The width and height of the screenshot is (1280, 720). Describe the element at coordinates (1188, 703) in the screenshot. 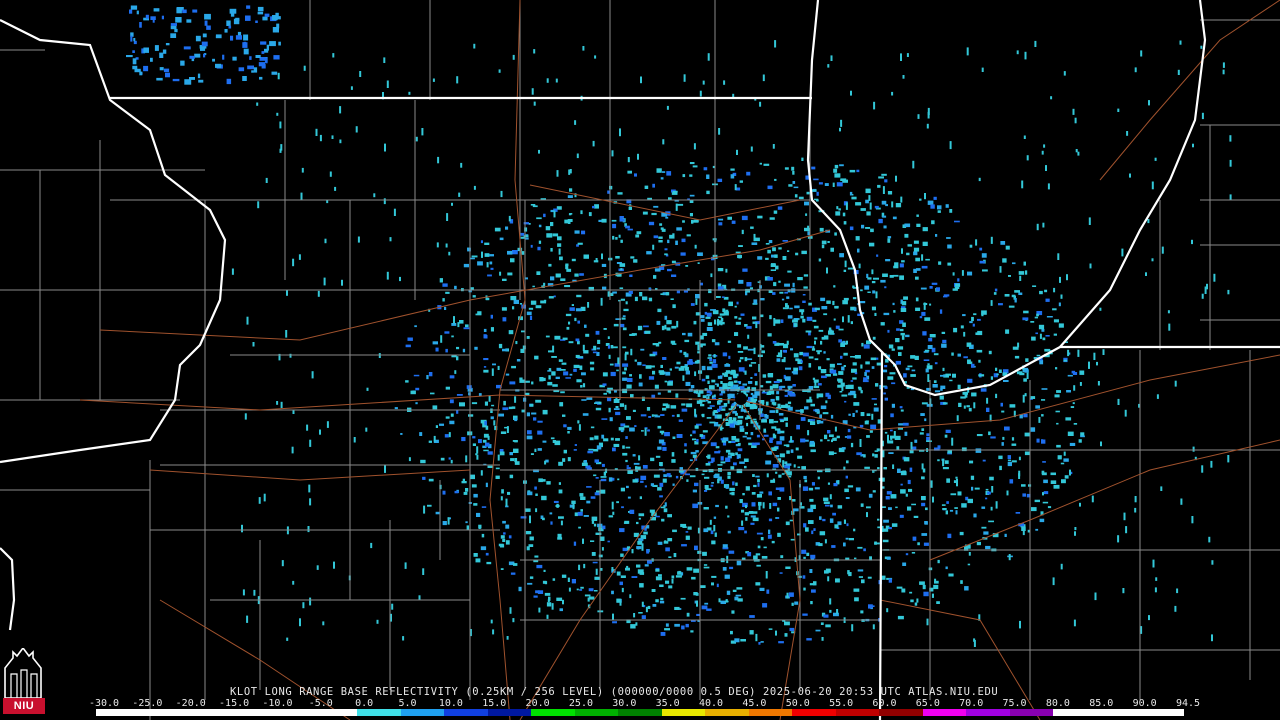

I see `legend-tick-label: 94.5` at that location.